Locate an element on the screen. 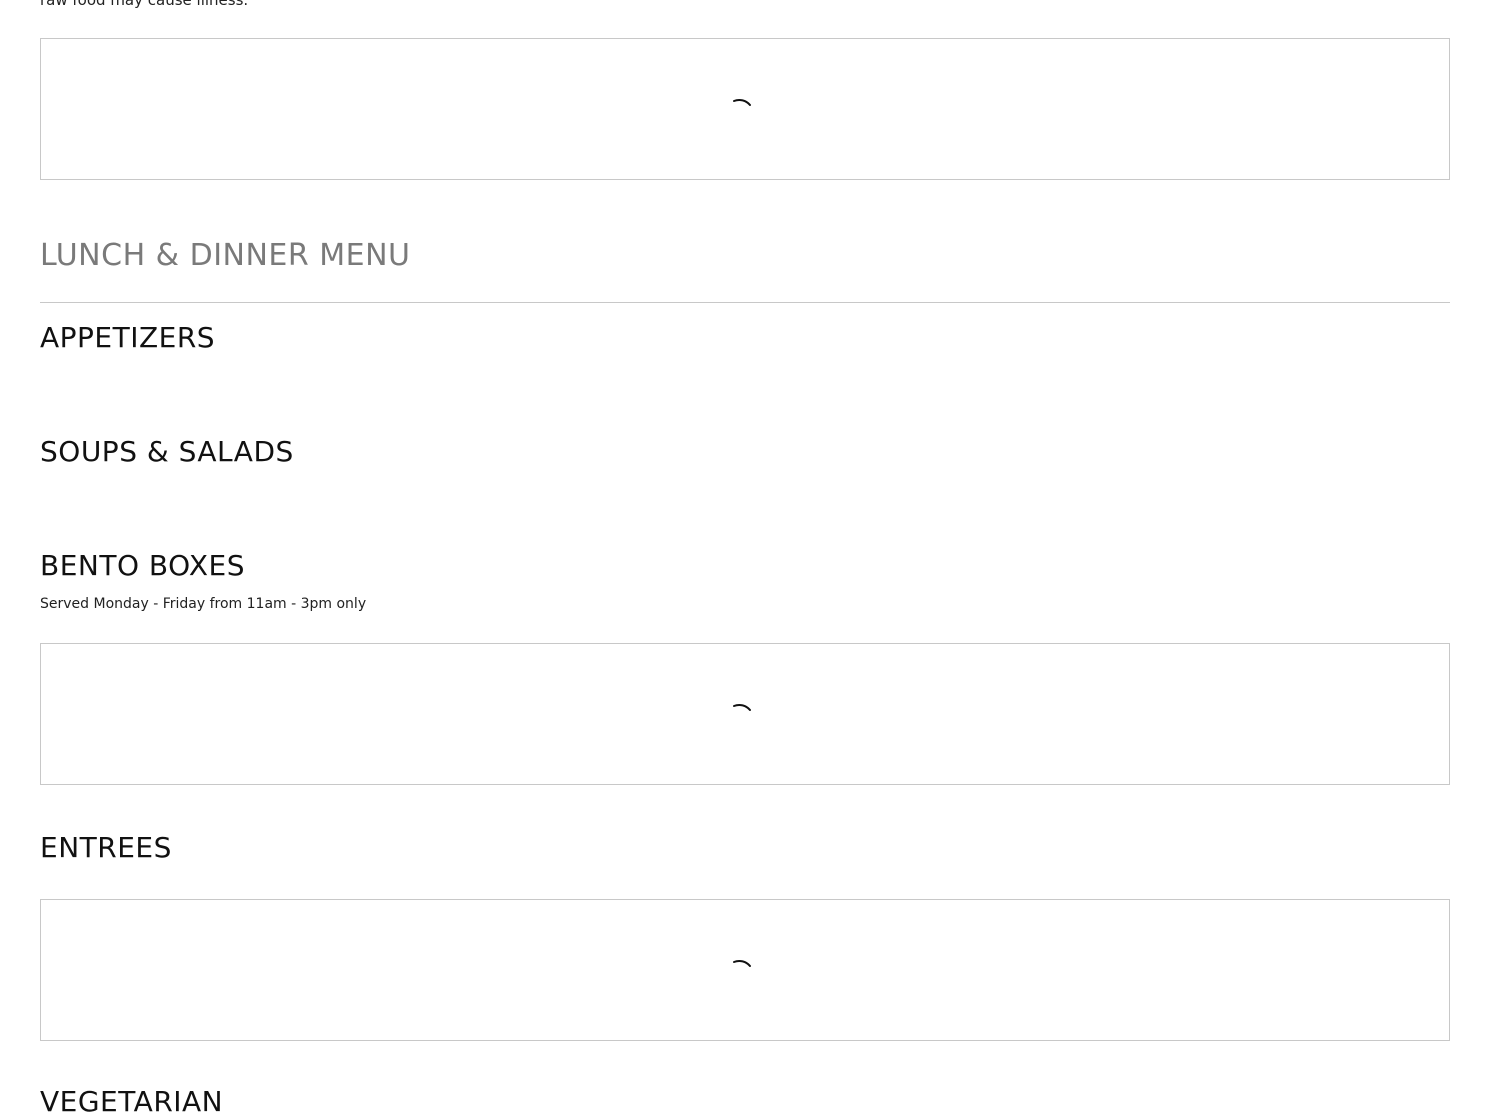 Image resolution: width=1490 pixels, height=1119 pixels. menu-embed-loading-top is located at coordinates (745, 109).